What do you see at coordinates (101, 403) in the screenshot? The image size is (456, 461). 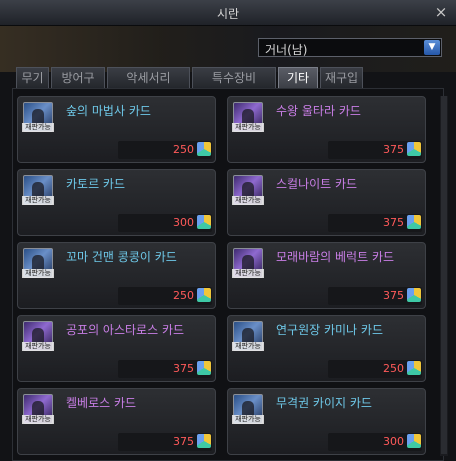 I see `item-name: 켈베로스 카드` at bounding box center [101, 403].